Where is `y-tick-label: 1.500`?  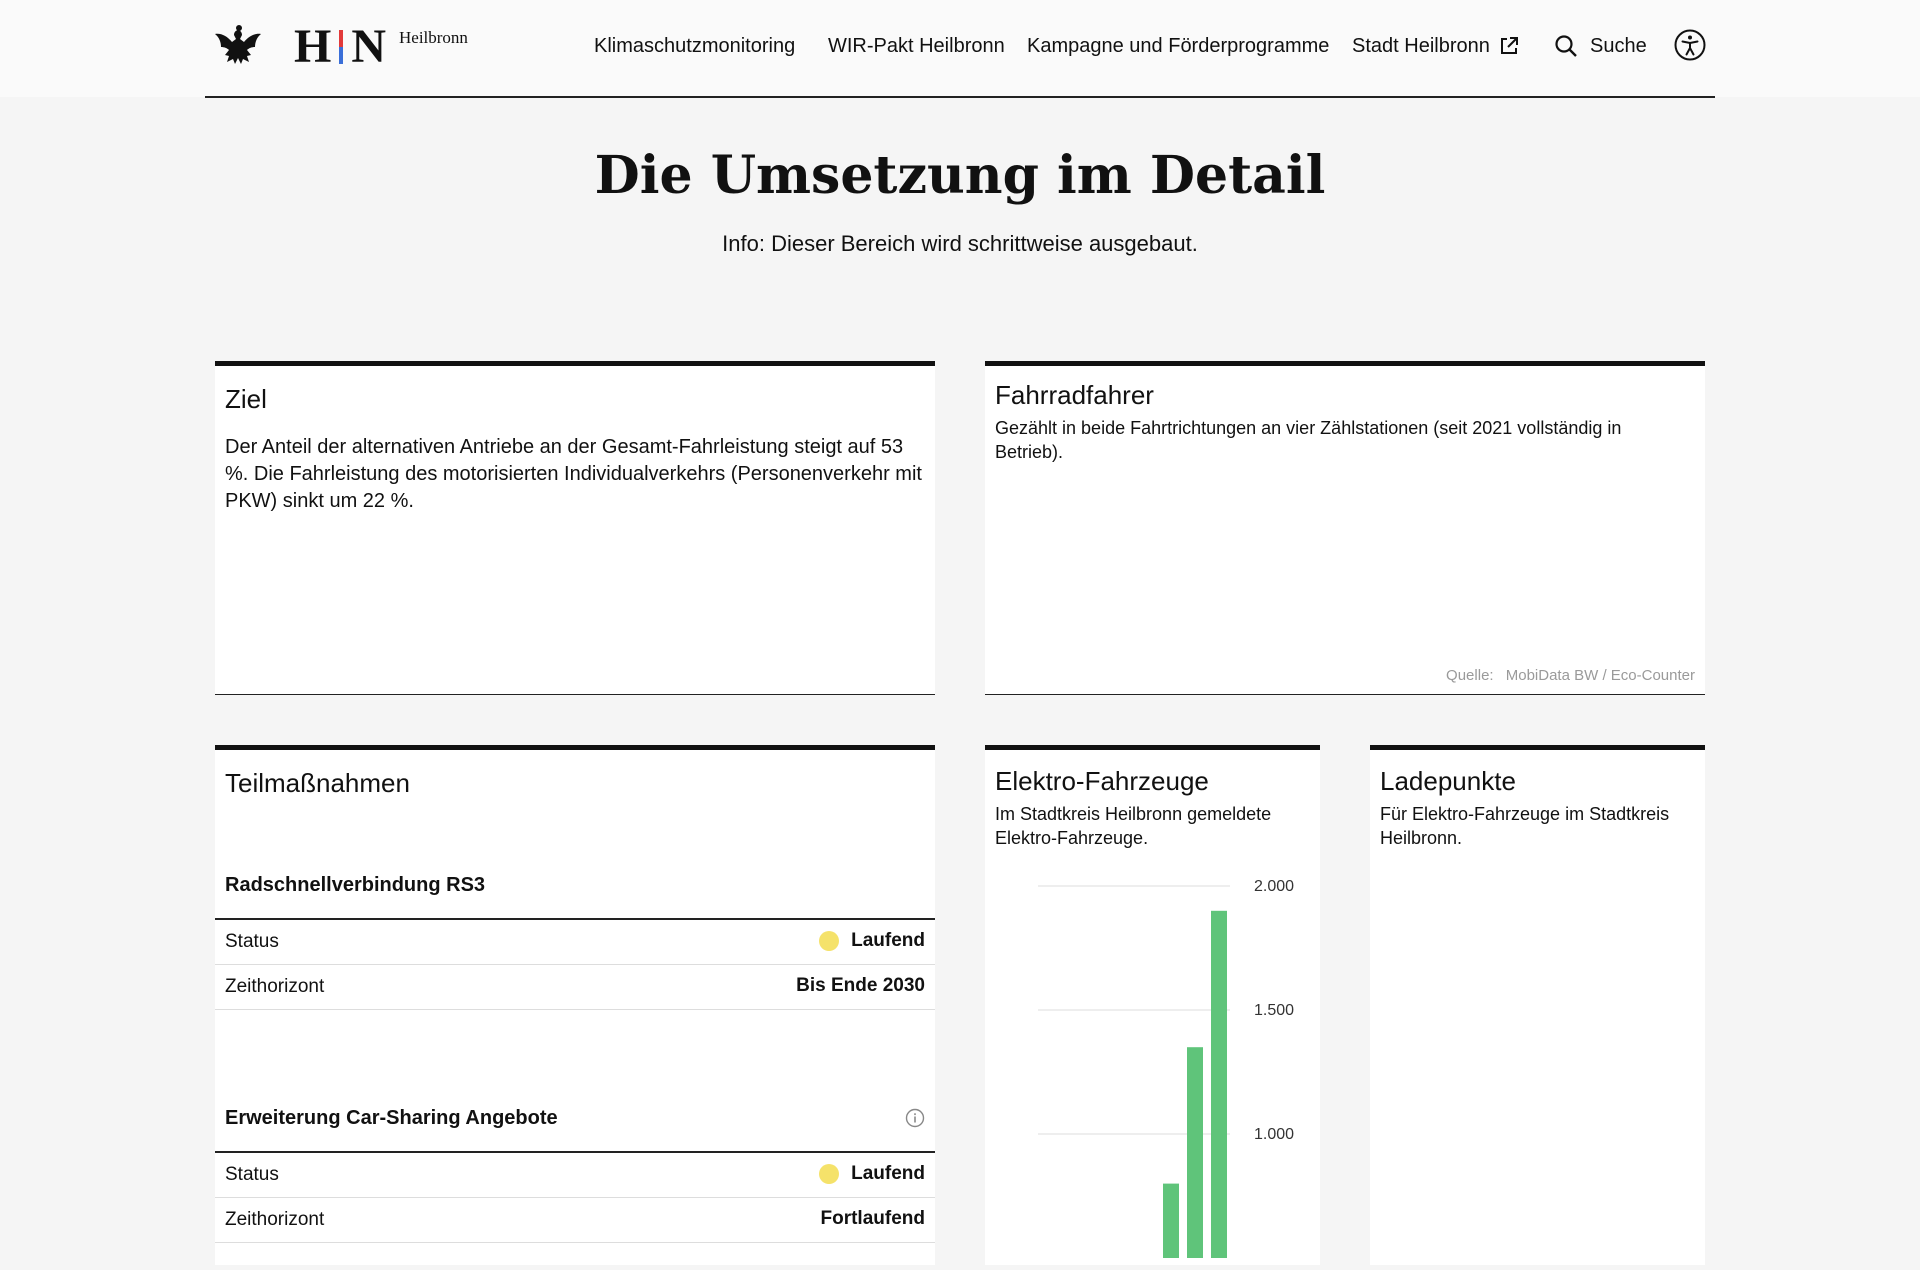 y-tick-label: 1.500 is located at coordinates (1274, 1010).